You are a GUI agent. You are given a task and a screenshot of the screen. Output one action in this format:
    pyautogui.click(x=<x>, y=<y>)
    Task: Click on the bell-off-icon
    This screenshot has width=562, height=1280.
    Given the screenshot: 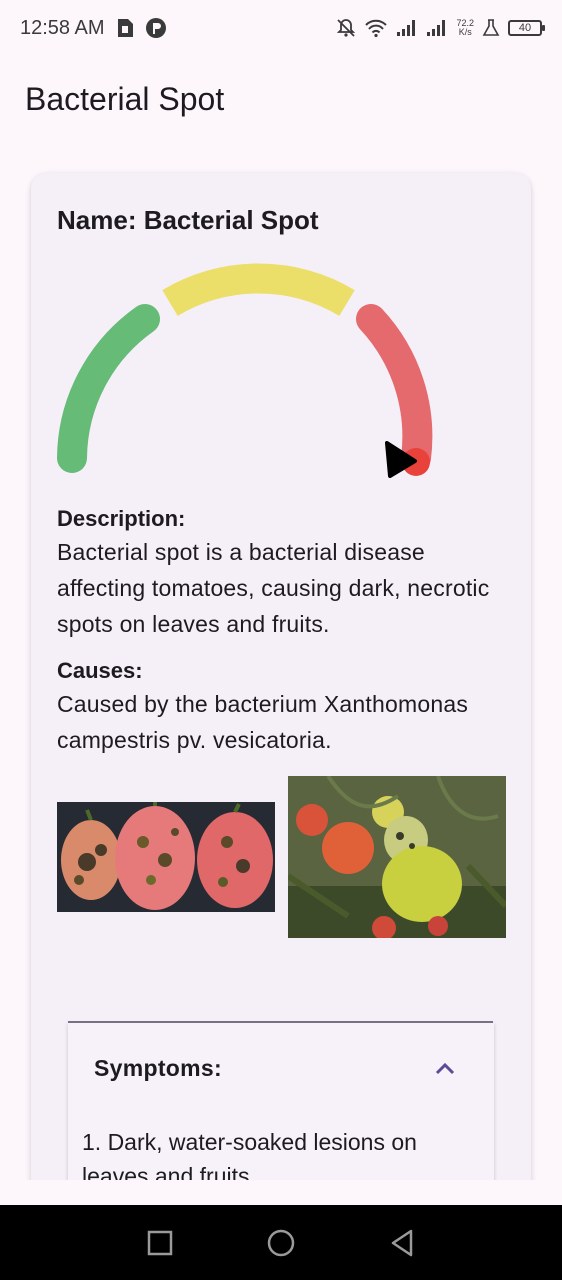 What is the action you would take?
    pyautogui.click(x=346, y=28)
    